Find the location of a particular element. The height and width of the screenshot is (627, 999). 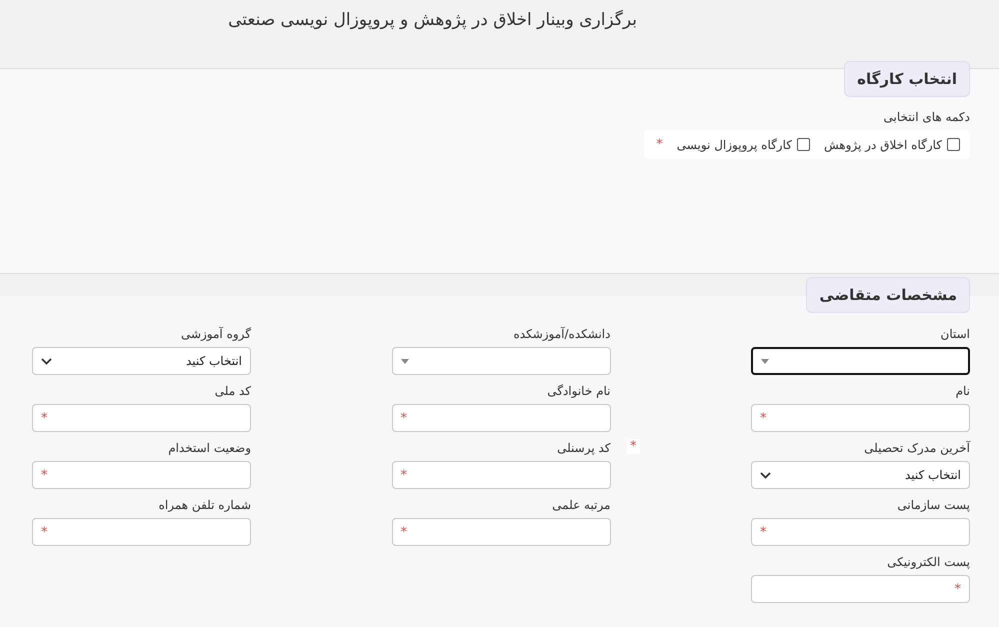

checkbox-option: کارگاه اخلاق در پژوهش is located at coordinates (892, 145).